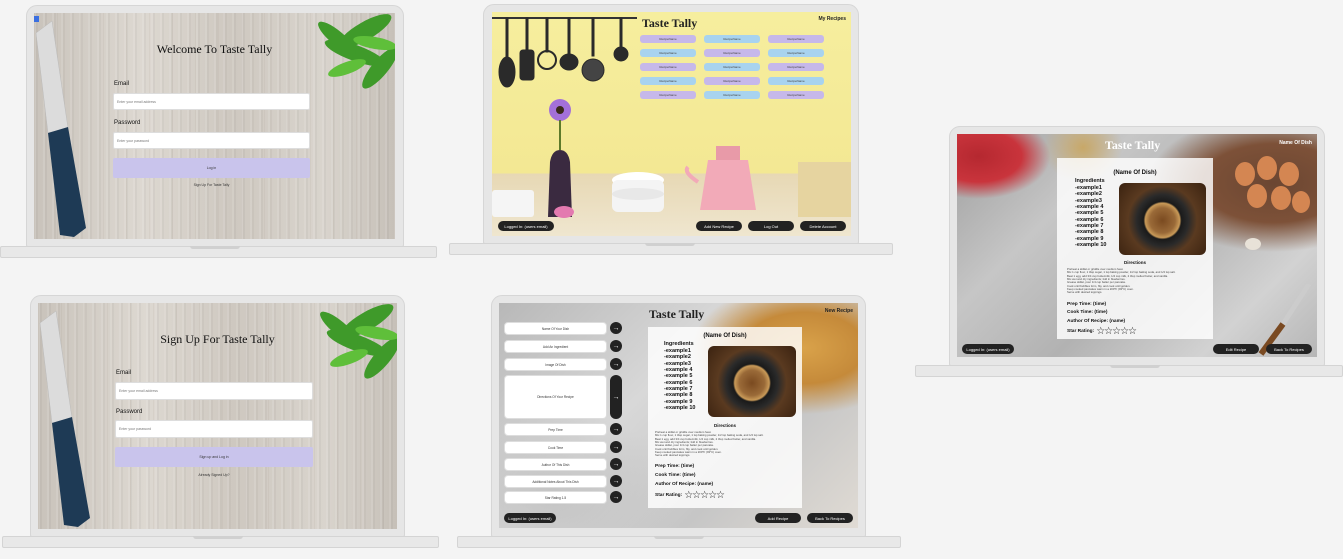  Describe the element at coordinates (1272, 203) in the screenshot. I see `eggs-image` at that location.